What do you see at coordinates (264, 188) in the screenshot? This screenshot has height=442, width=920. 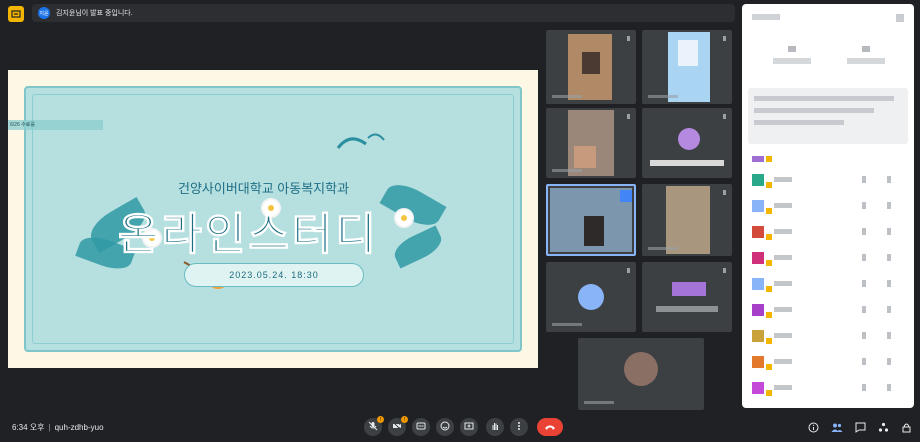 I see `slide-subtitle: 건양사이버대학교 아동복지학과` at bounding box center [264, 188].